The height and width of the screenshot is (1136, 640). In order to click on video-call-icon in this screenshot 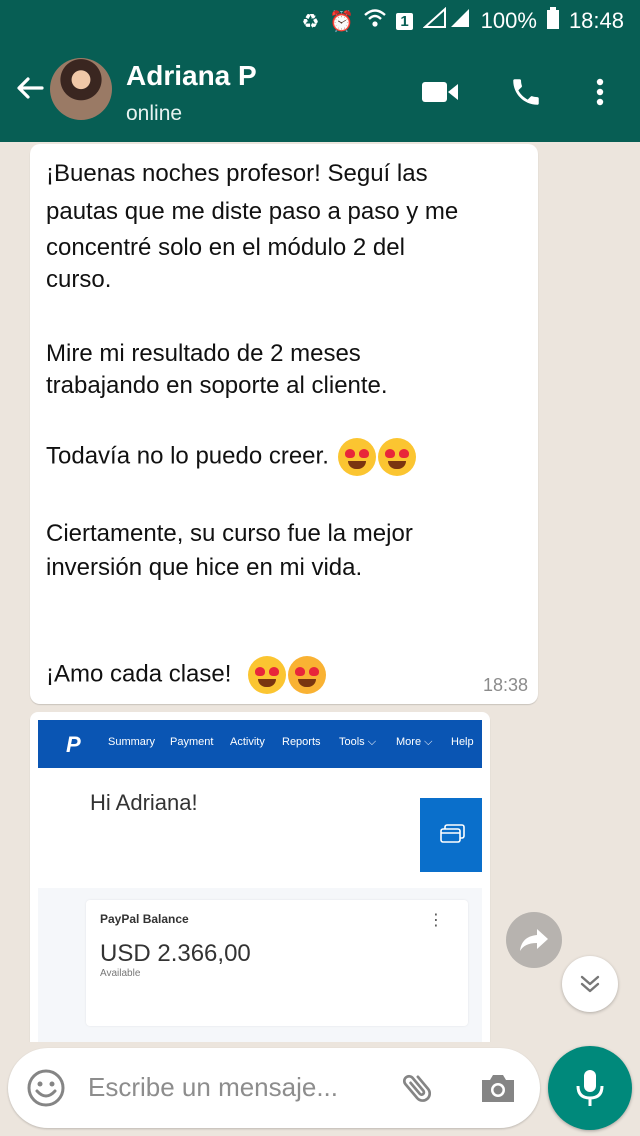, I will do `click(440, 92)`.